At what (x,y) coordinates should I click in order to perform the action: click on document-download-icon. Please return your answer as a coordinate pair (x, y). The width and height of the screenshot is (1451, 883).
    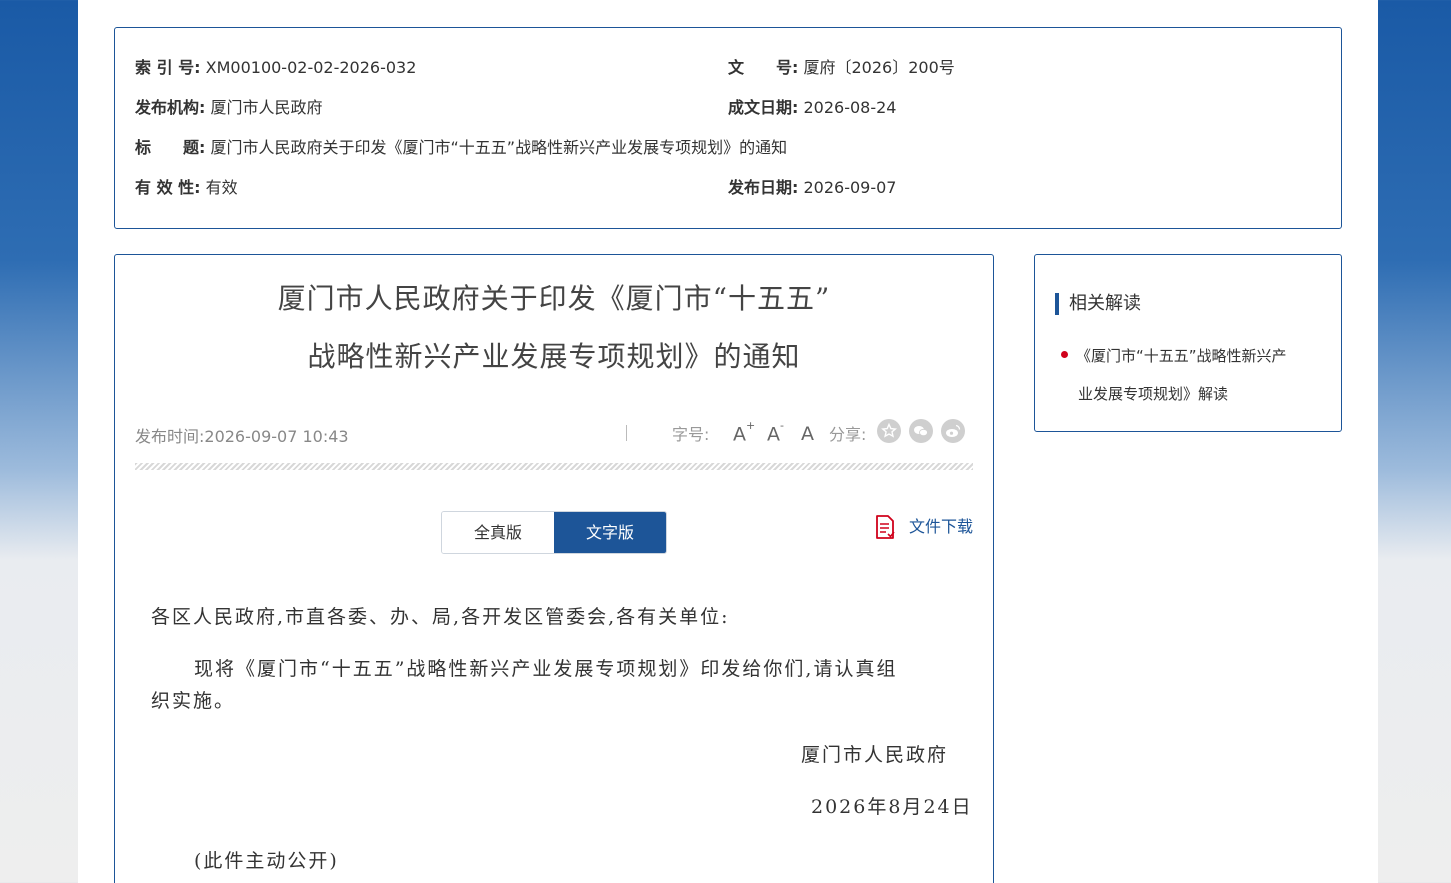
    Looking at the image, I should click on (885, 527).